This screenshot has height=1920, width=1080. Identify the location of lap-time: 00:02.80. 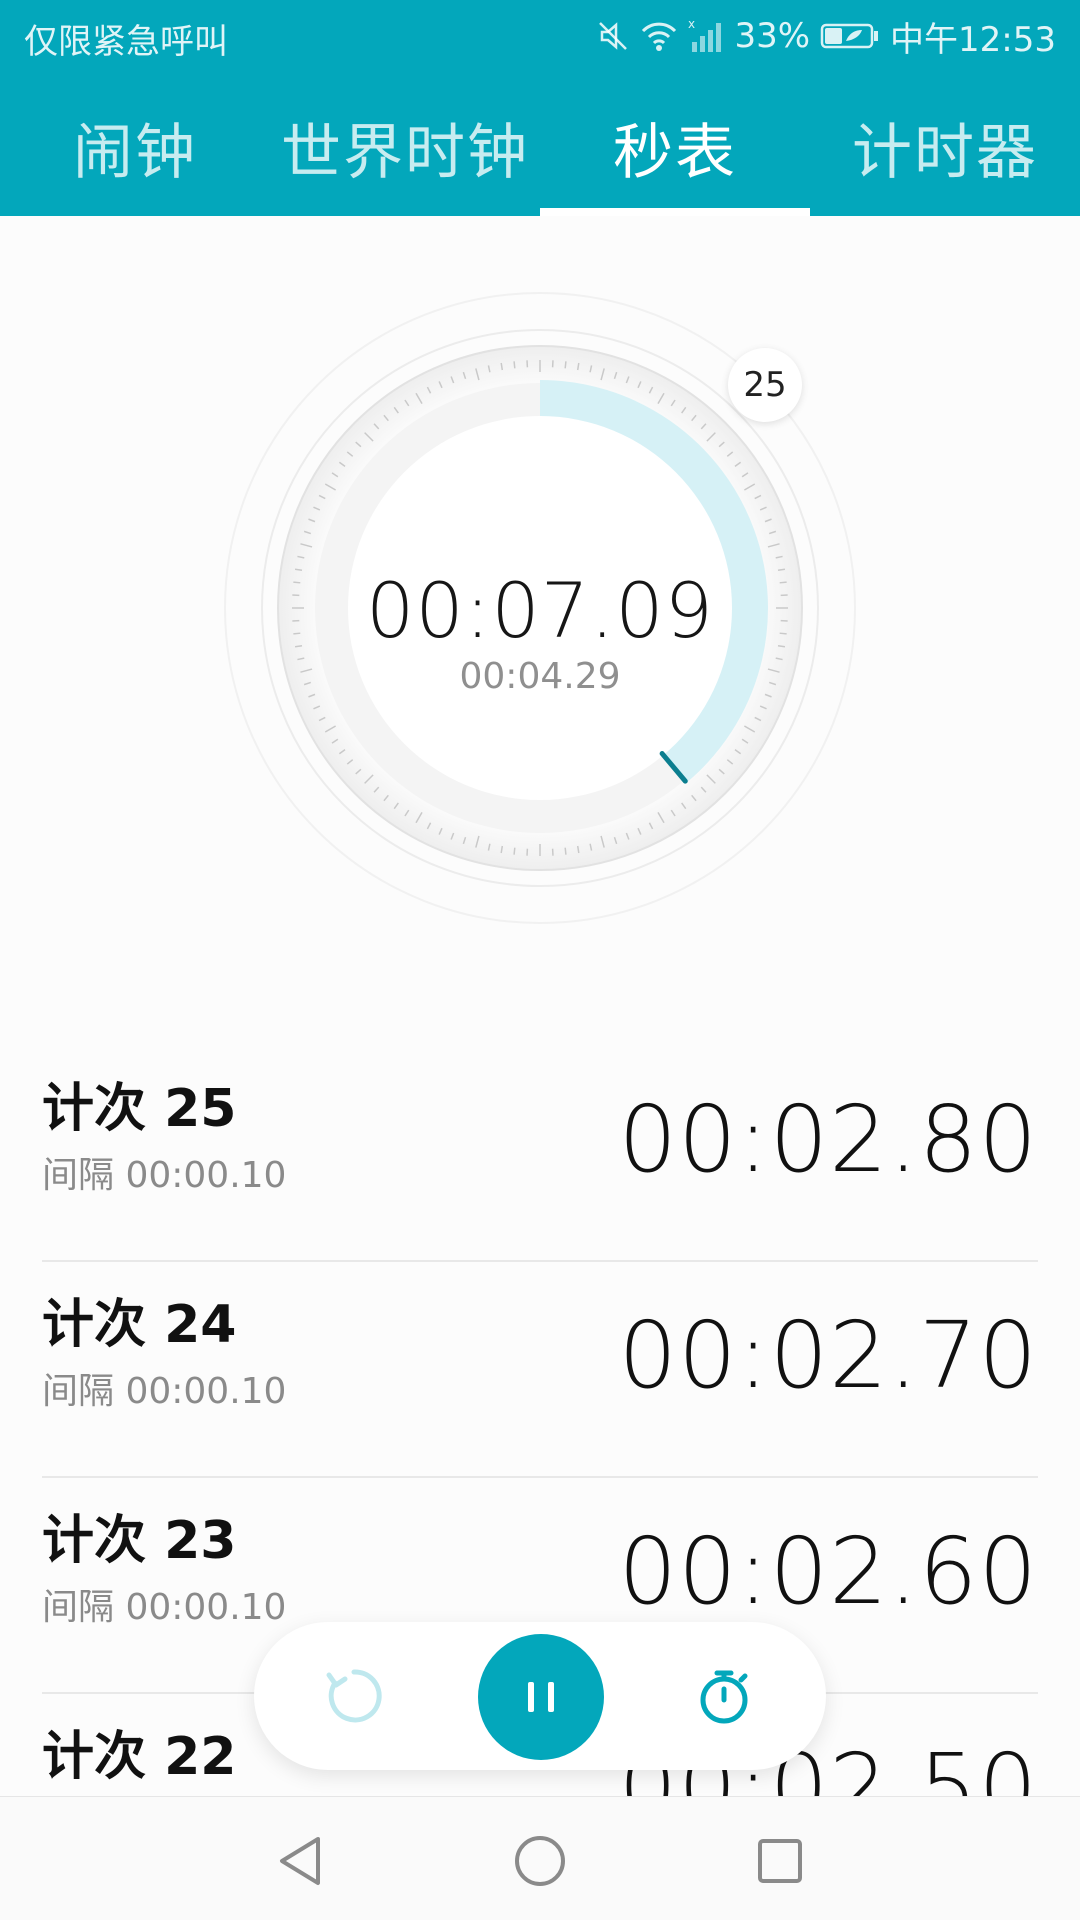
(828, 1139).